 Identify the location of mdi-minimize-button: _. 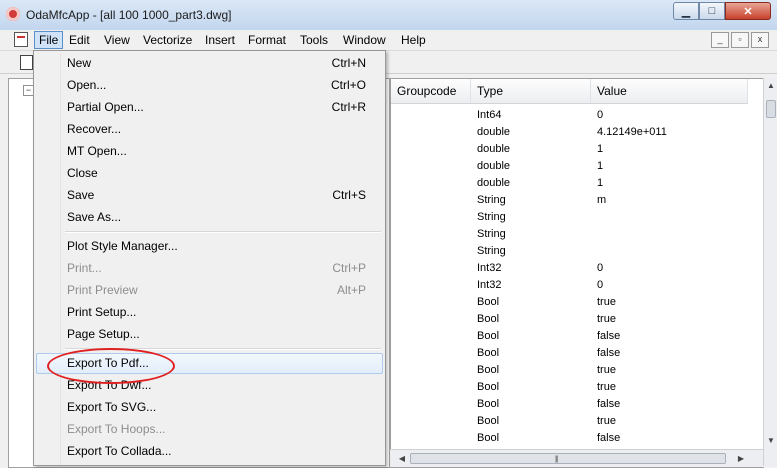
(720, 40).